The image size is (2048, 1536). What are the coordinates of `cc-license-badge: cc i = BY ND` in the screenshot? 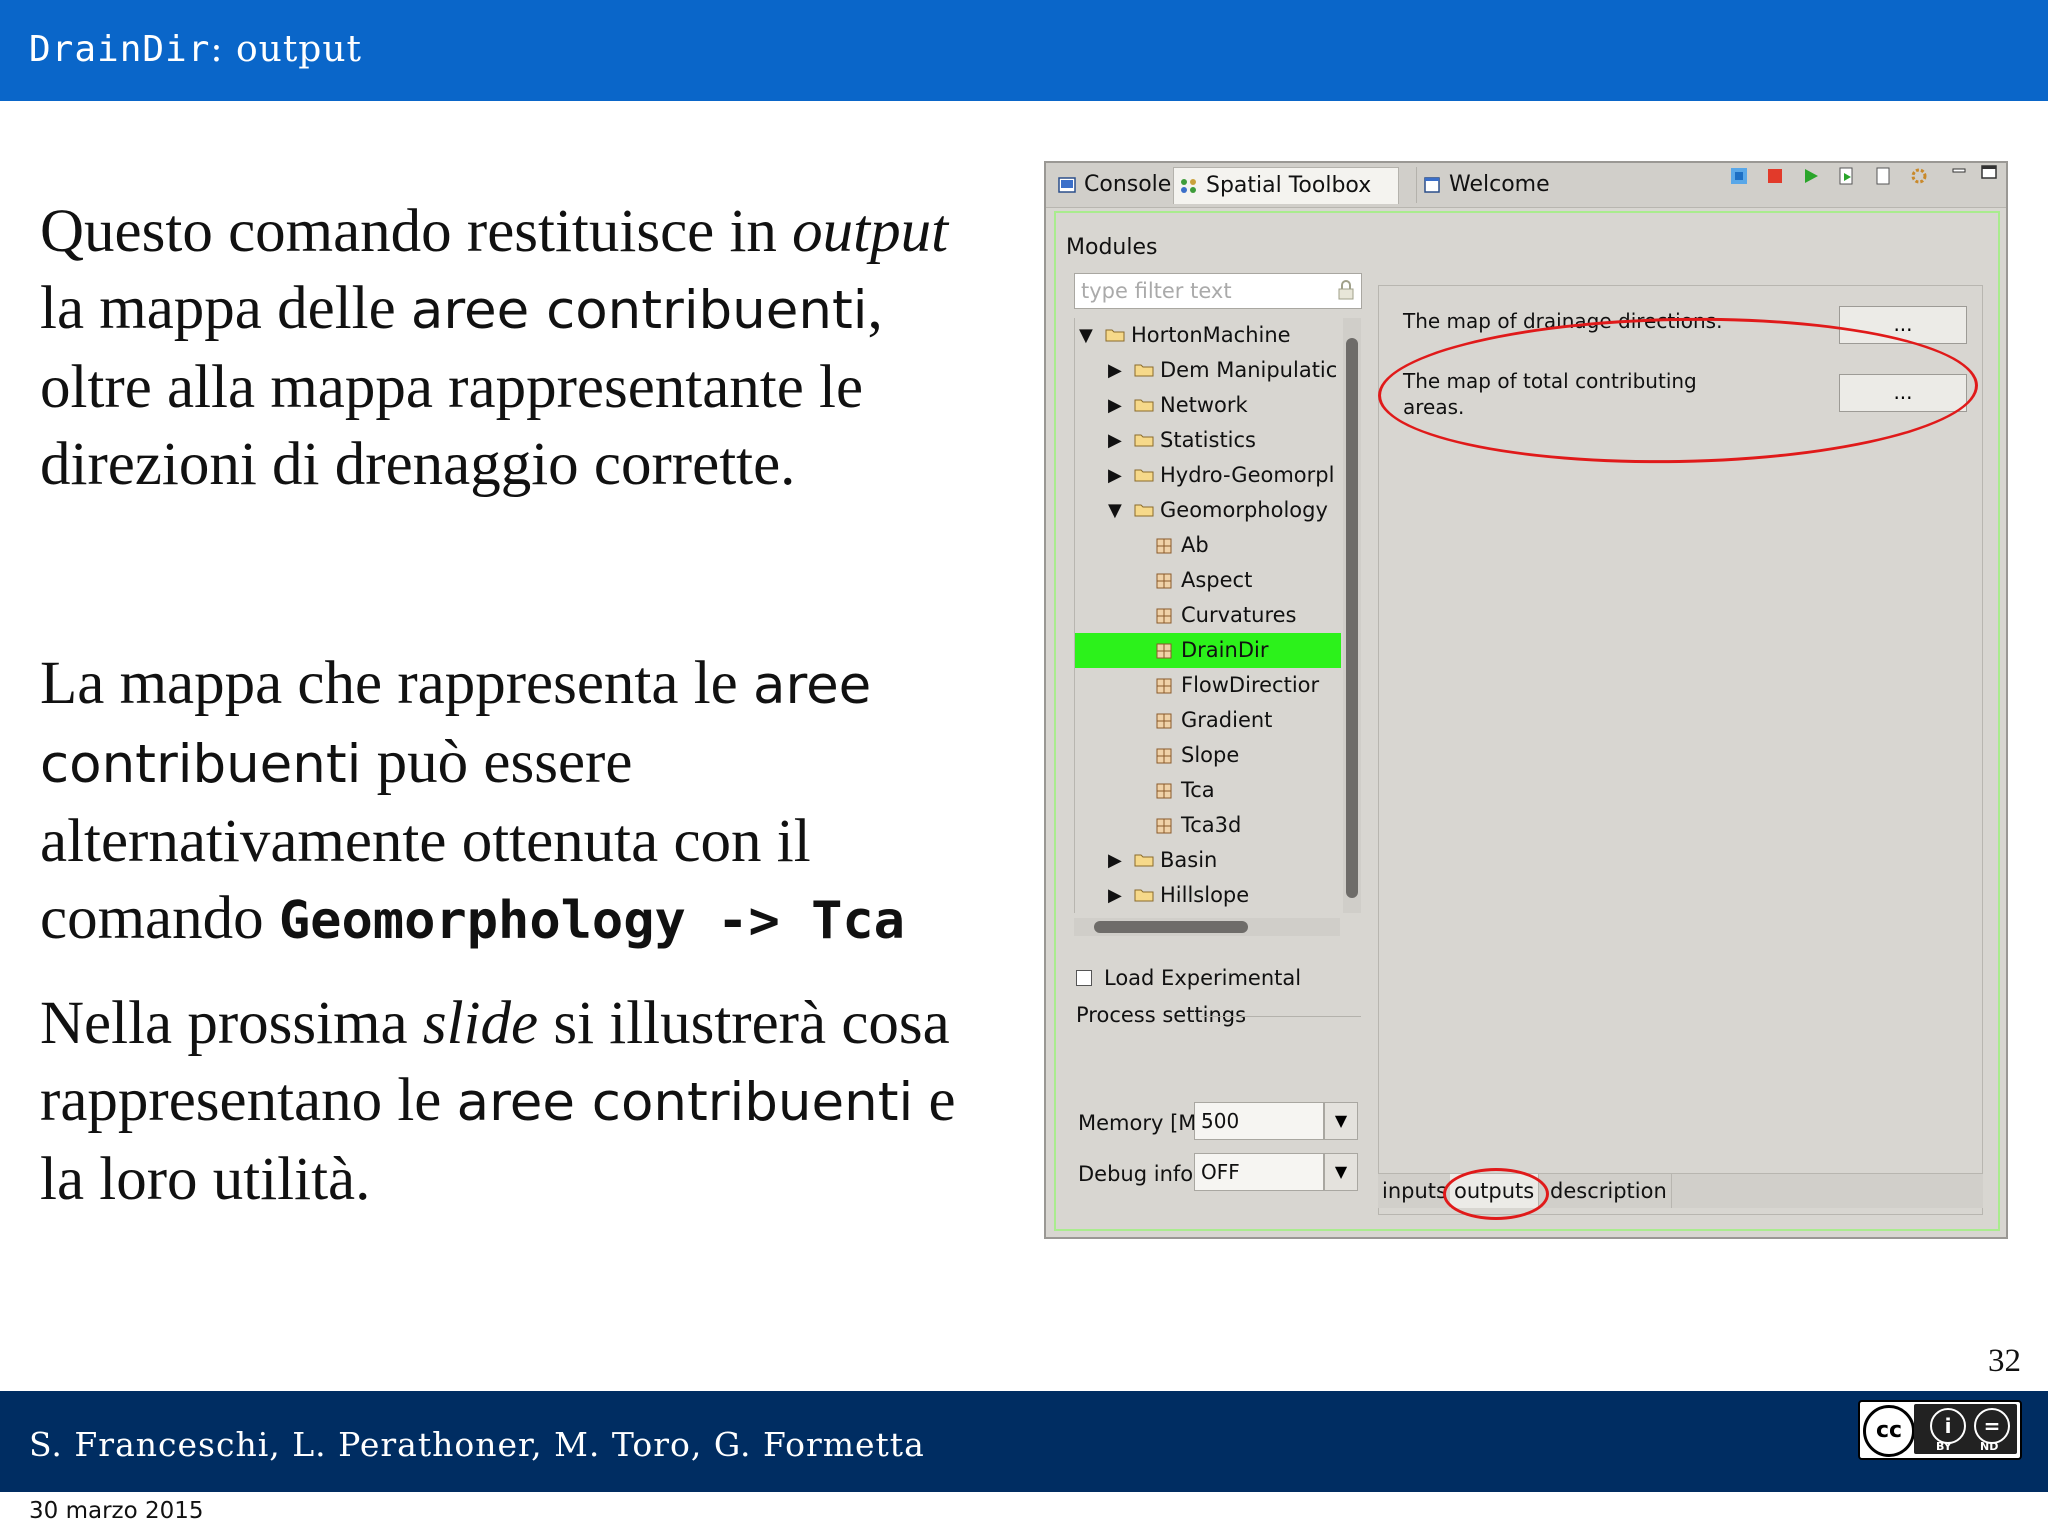 It's located at (1940, 1430).